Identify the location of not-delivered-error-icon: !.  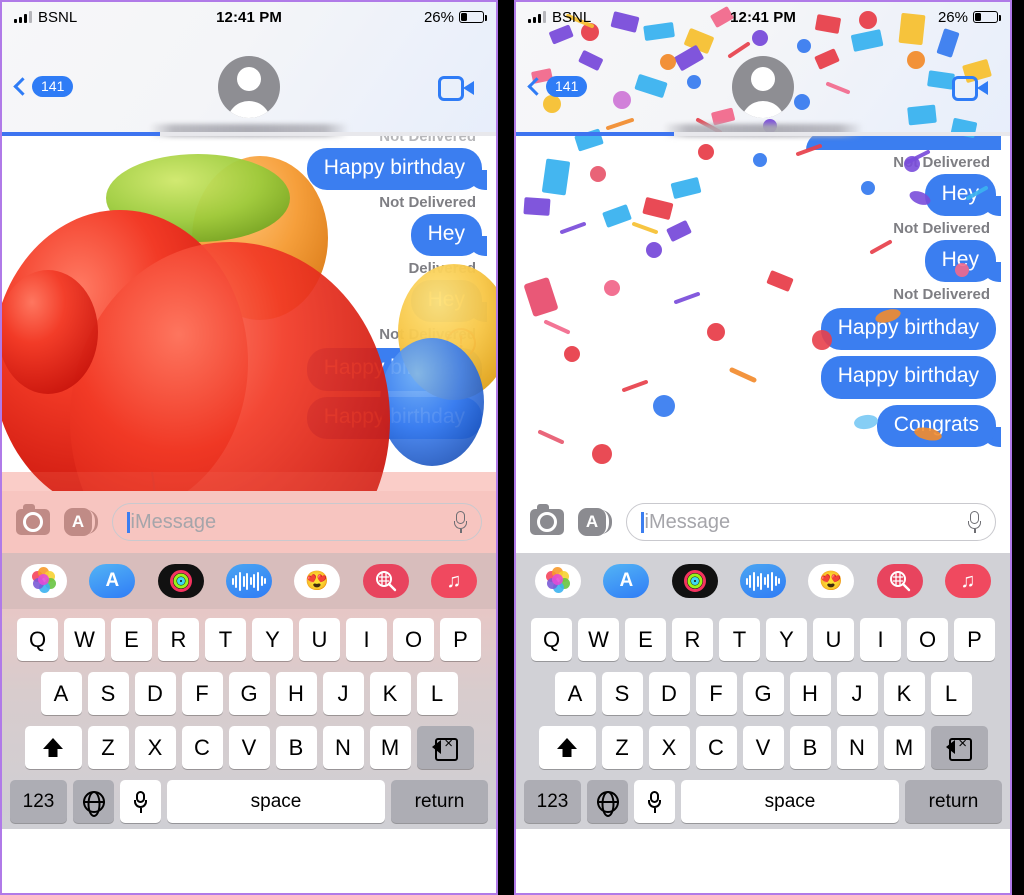
(461, 343).